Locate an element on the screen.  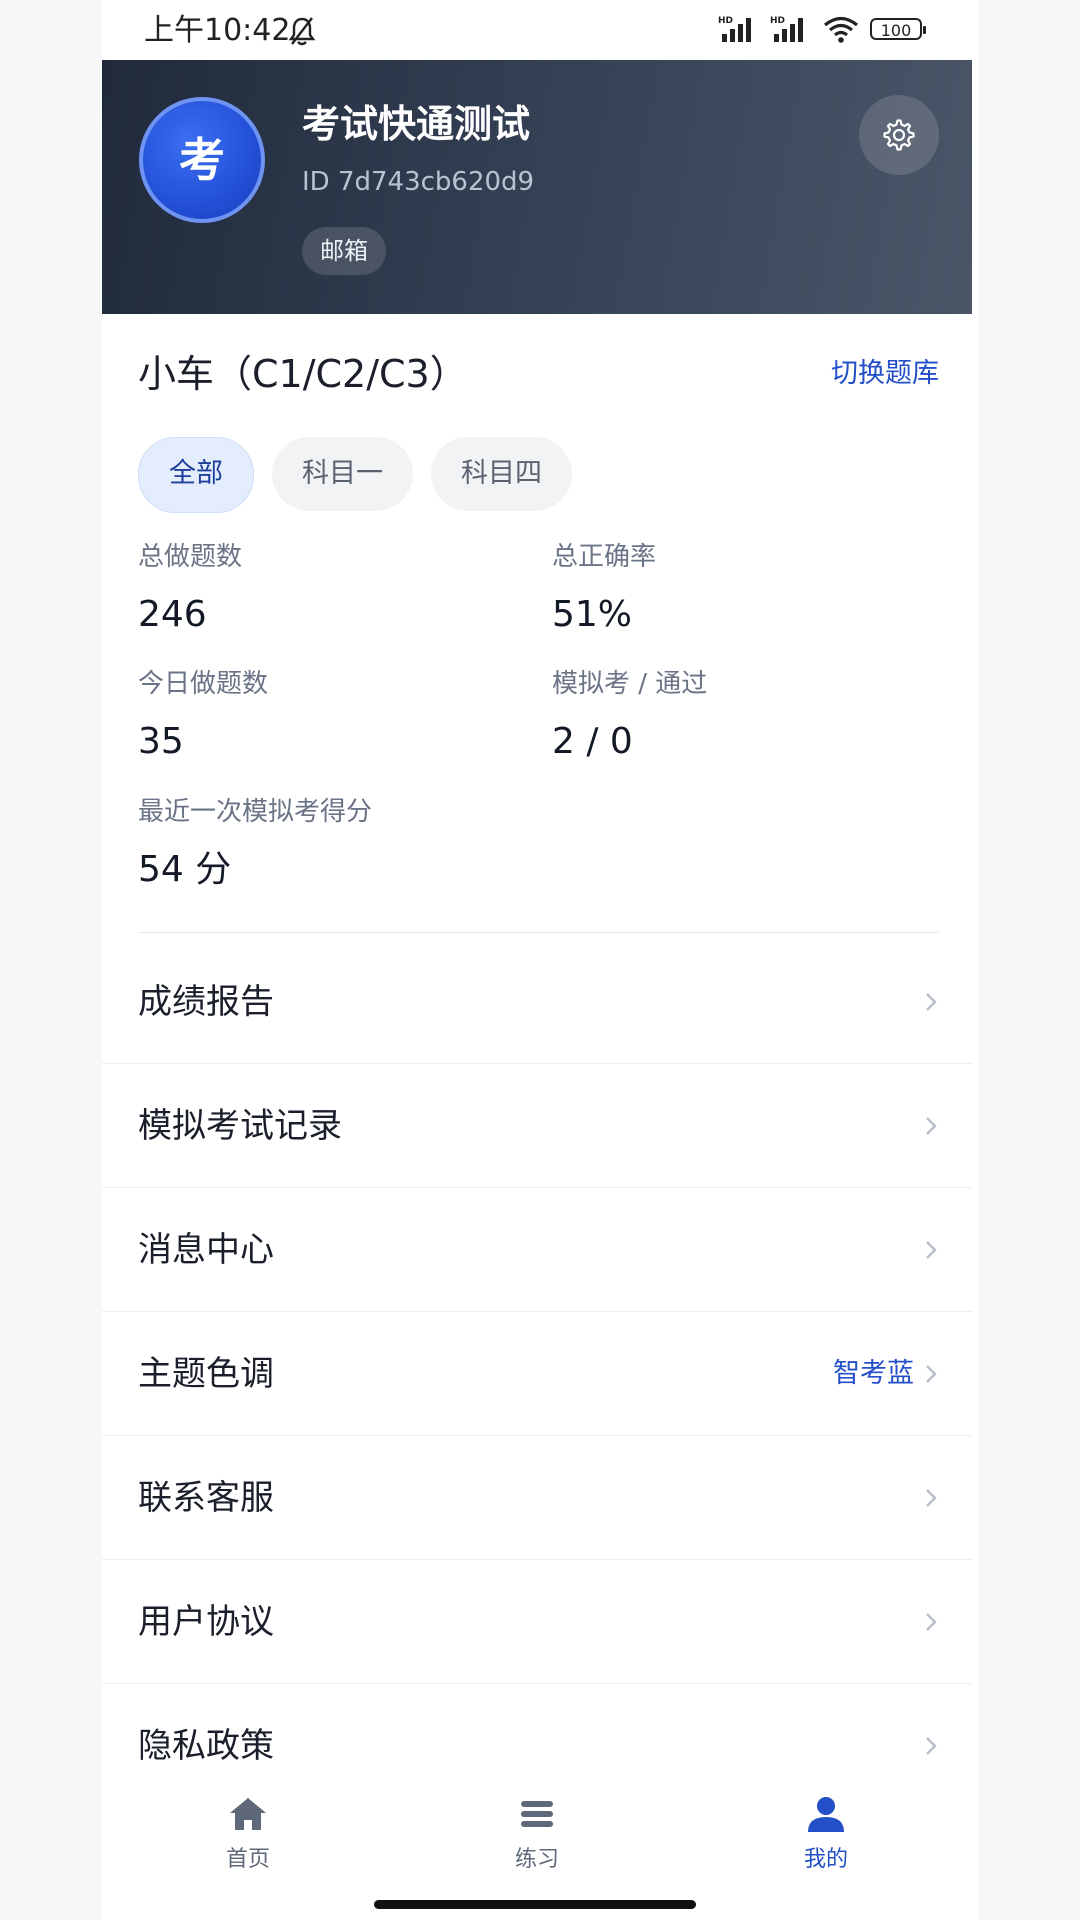
nav-mine-label: 我的 is located at coordinates (825, 1859).